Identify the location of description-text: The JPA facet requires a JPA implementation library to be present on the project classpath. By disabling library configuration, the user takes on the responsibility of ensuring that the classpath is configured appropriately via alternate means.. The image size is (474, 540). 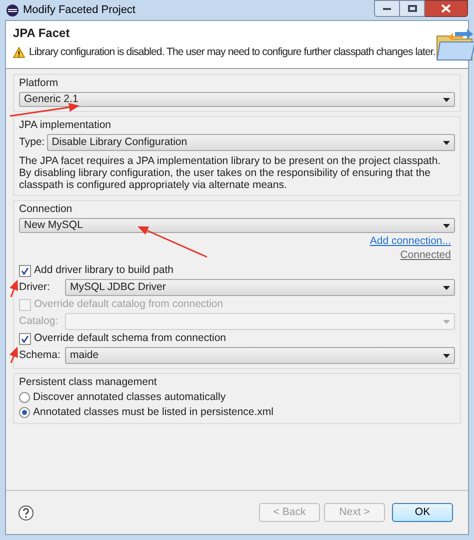
(230, 173).